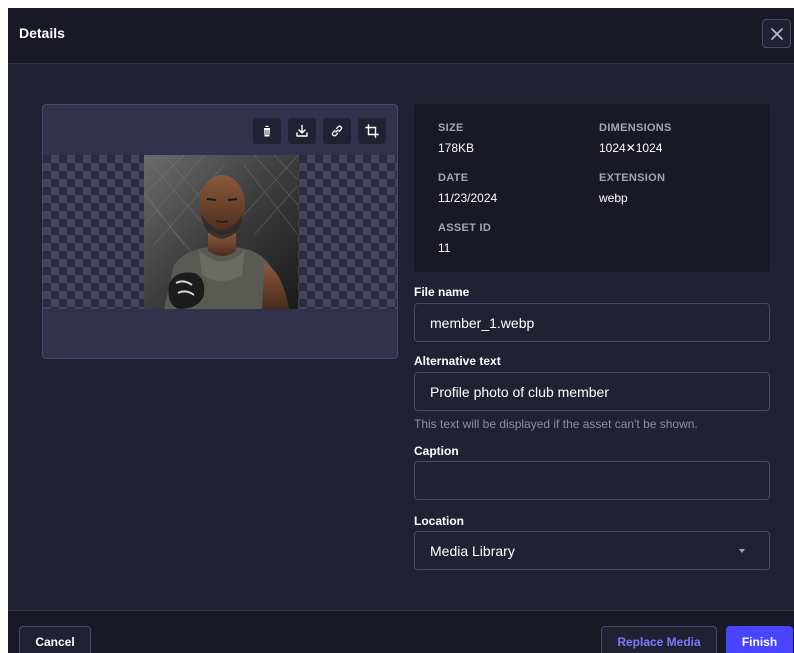  What do you see at coordinates (453, 178) in the screenshot?
I see `date-label: DATE` at bounding box center [453, 178].